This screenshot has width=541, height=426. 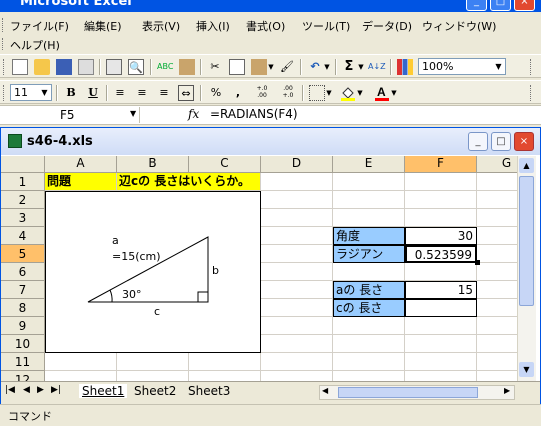 What do you see at coordinates (369, 164) in the screenshot?
I see `column-header-E: E` at bounding box center [369, 164].